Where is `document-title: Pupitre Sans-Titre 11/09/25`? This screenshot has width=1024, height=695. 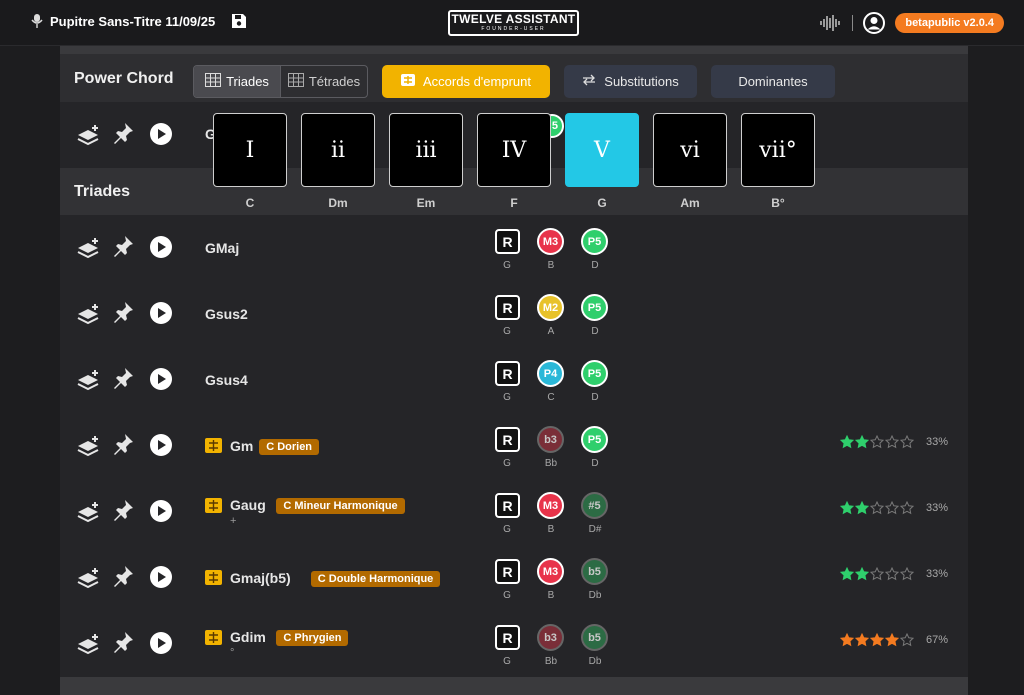
document-title: Pupitre Sans-Titre 11/09/25 is located at coordinates (133, 21).